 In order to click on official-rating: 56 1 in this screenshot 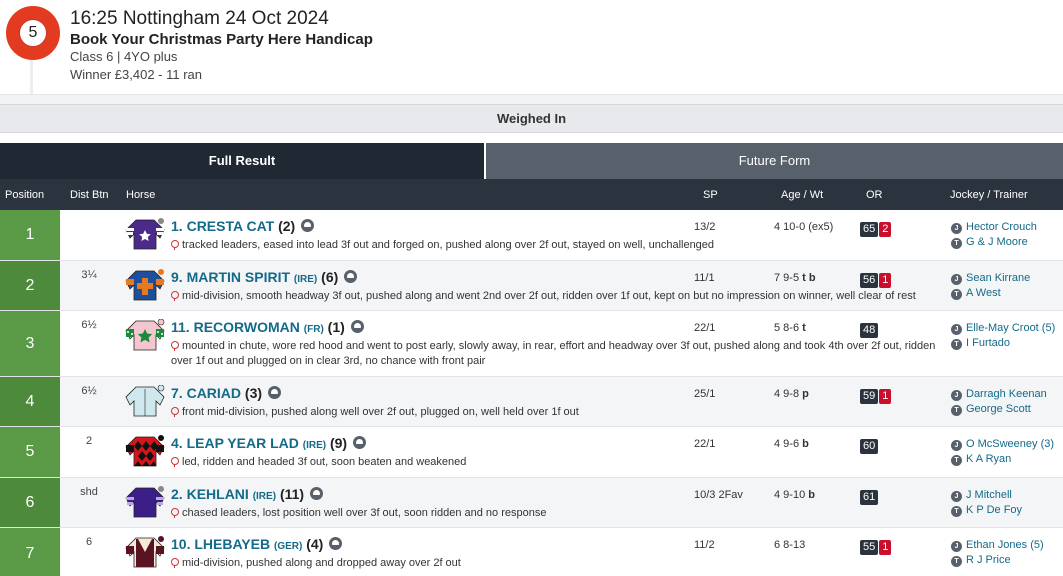, I will do `click(876, 279)`.